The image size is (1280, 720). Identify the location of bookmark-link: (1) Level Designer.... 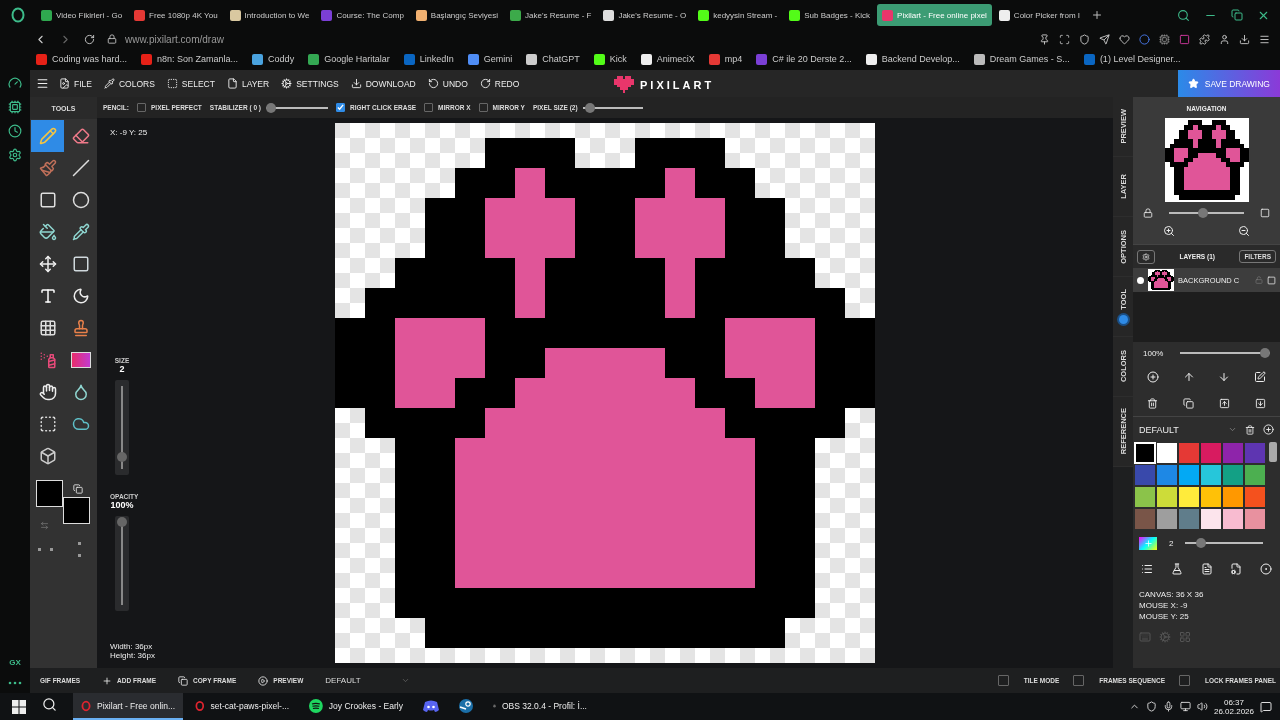
(1132, 59).